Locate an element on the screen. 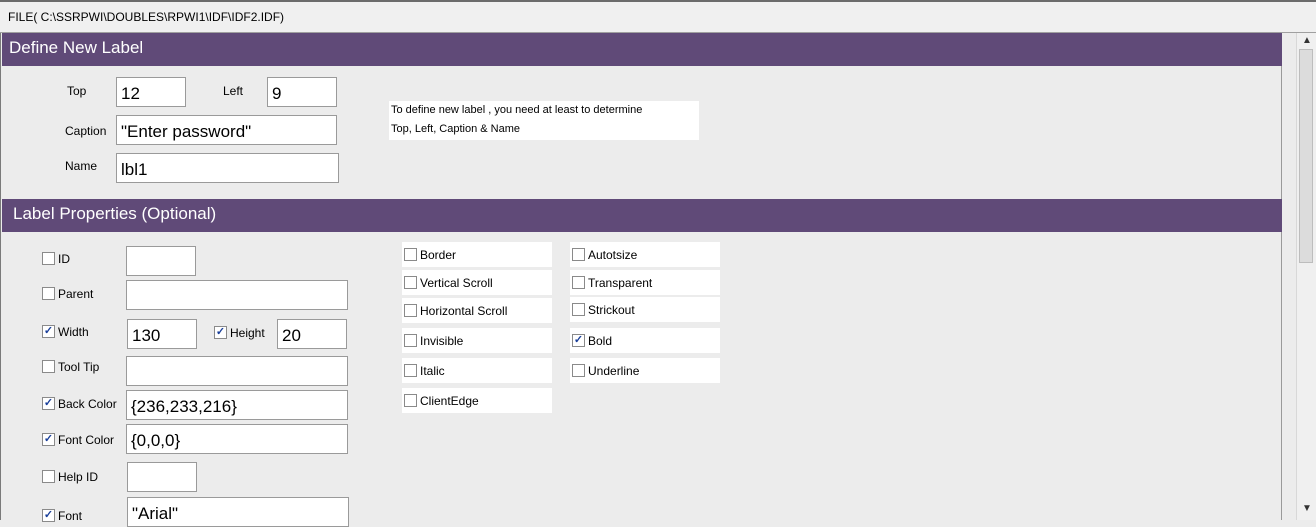 The image size is (1316, 527). option-invisible: Invisible is located at coordinates (477, 340).